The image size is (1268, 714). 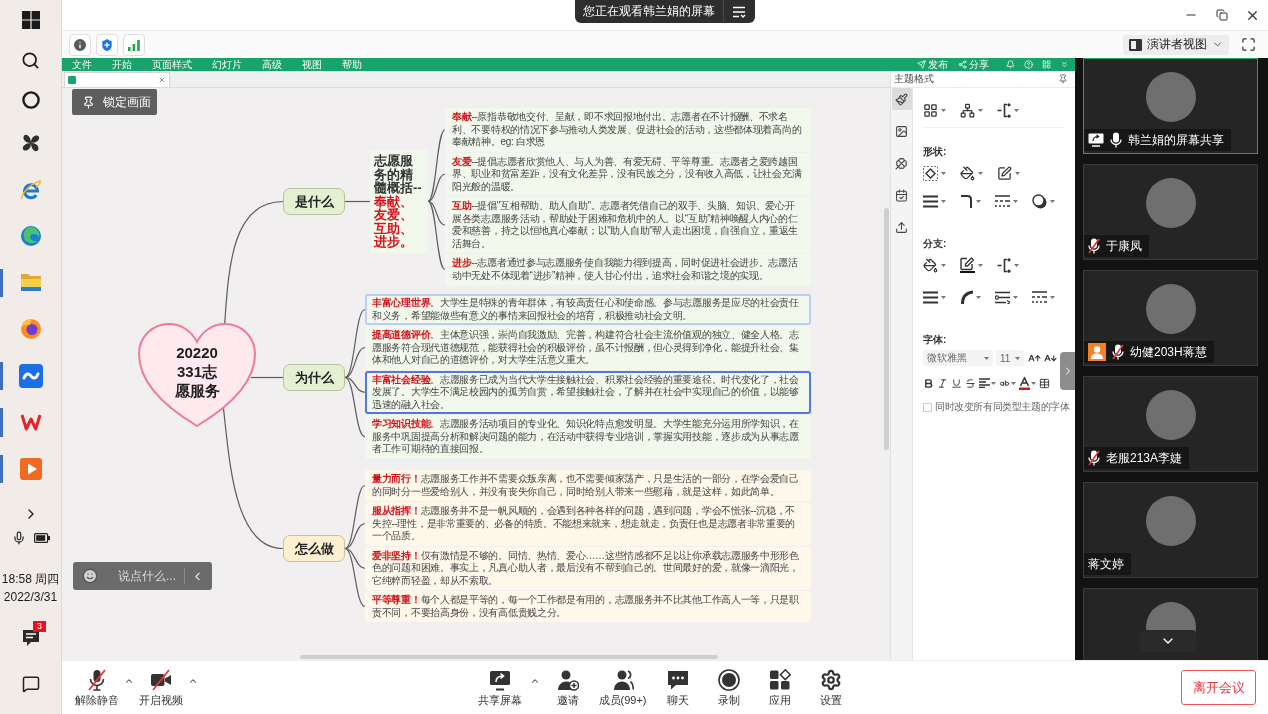 What do you see at coordinates (886, 329) in the screenshot?
I see `scrollbar-thumb` at bounding box center [886, 329].